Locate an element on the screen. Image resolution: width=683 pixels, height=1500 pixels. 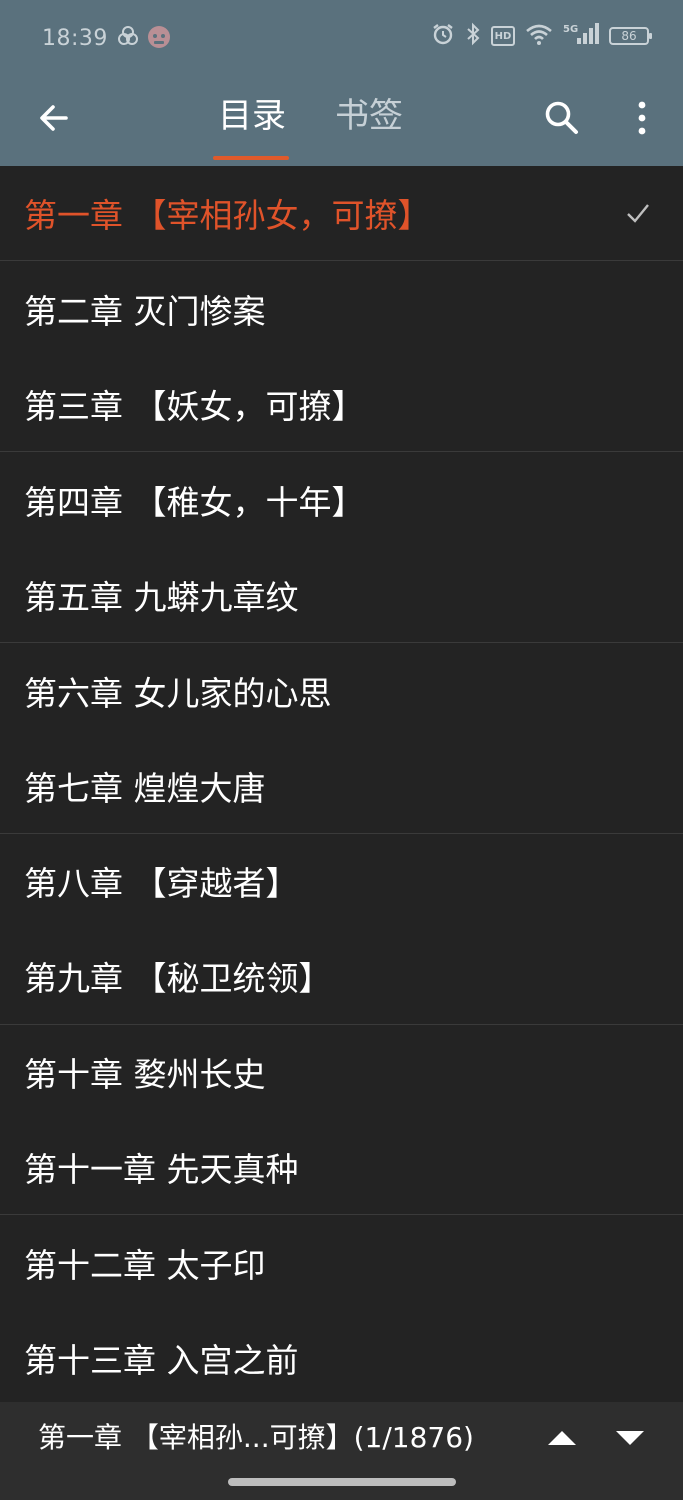
chapter-item-current: 第一章 【宰相孙女，可撩】 is located at coordinates (341, 214).